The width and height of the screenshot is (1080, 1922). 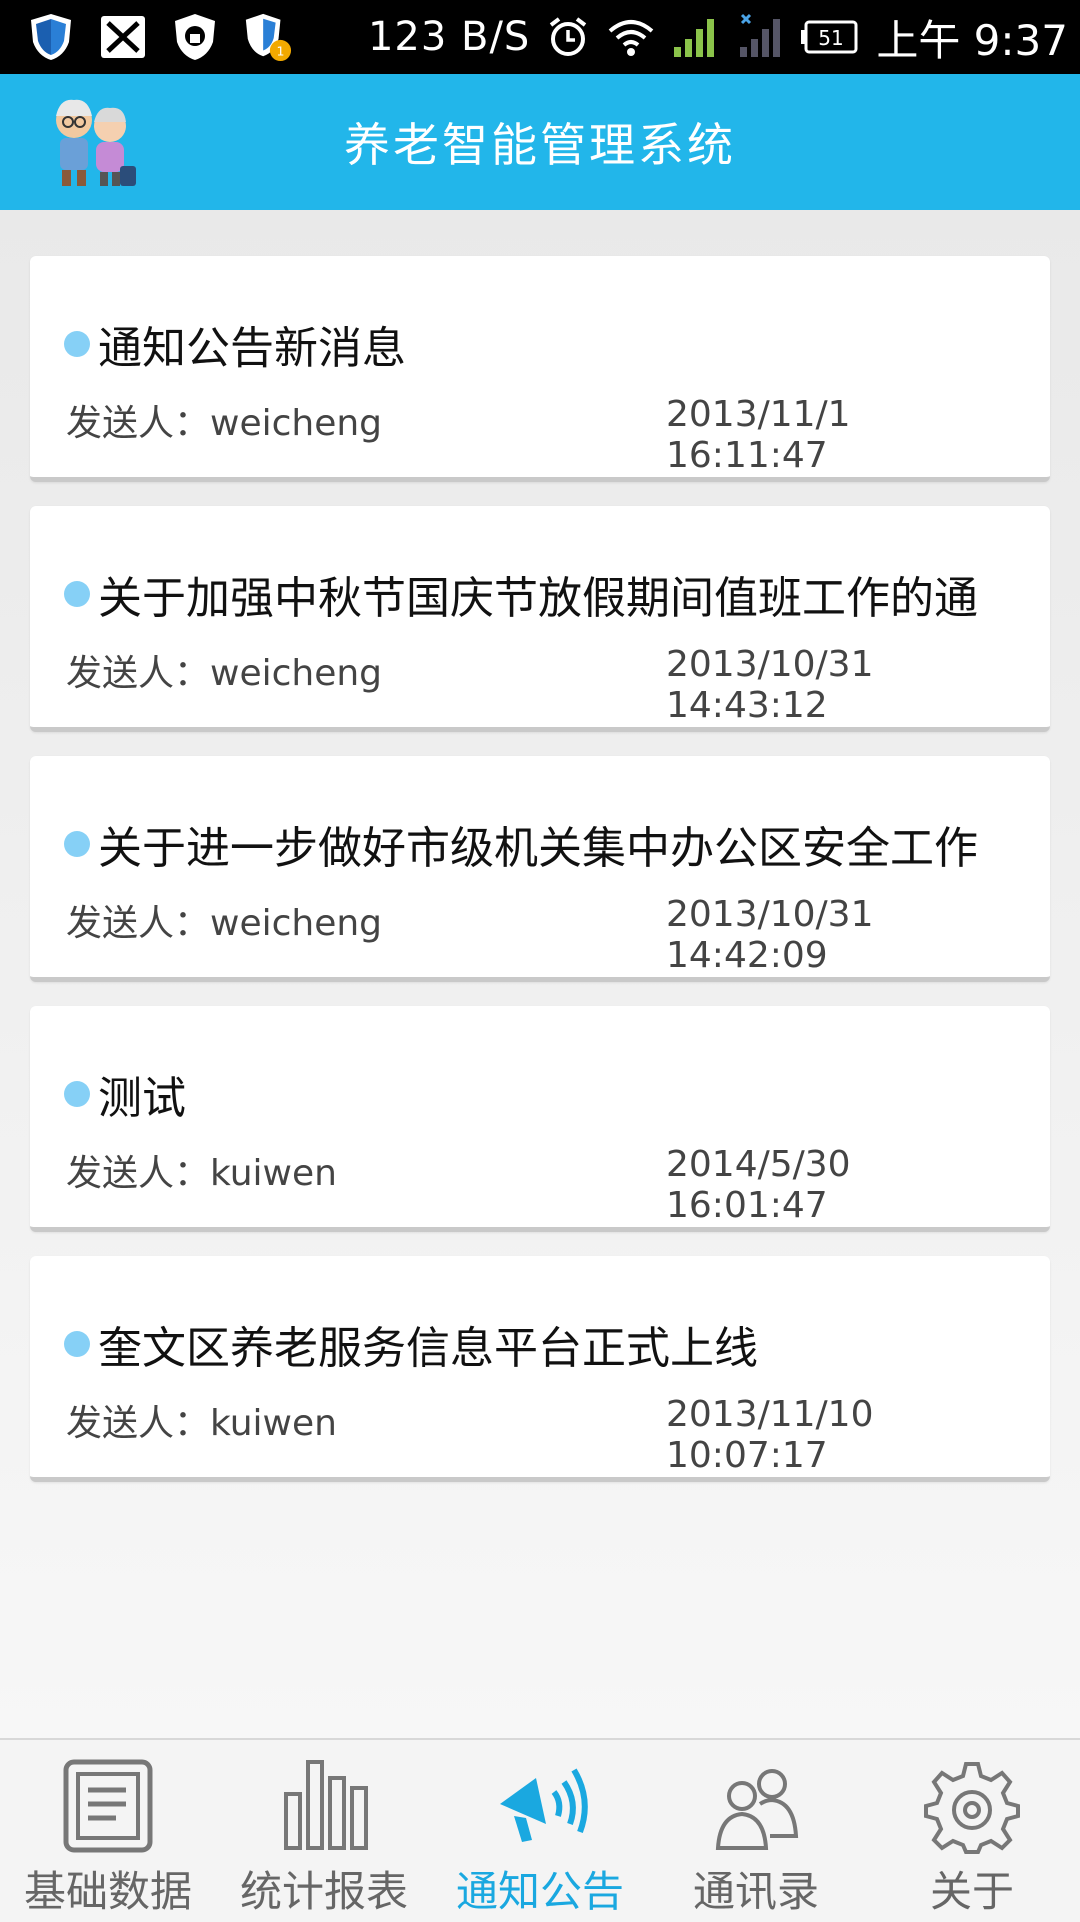 I want to click on notice-title-row: 奎文区养老服务信息平台正式上线, so click(x=537, y=1344).